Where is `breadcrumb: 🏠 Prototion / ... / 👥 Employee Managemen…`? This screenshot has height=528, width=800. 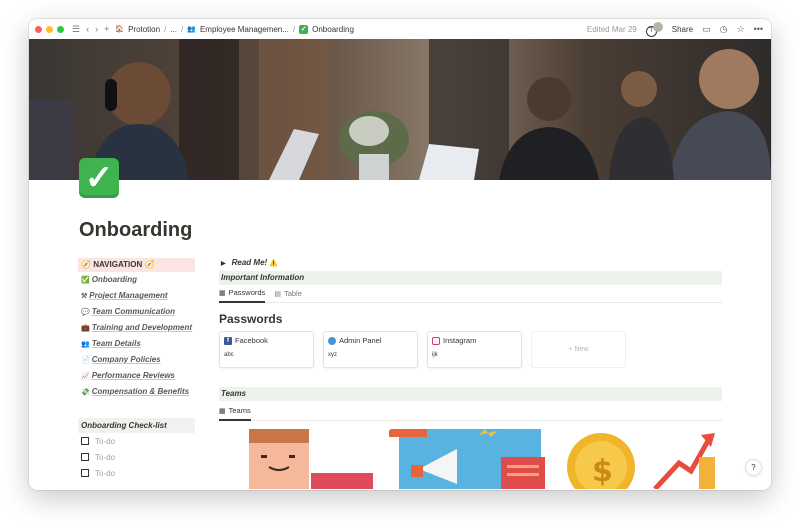
breadcrumb: 🏠 Prototion / ... / 👥 Employee Managemen… is located at coordinates (234, 29).